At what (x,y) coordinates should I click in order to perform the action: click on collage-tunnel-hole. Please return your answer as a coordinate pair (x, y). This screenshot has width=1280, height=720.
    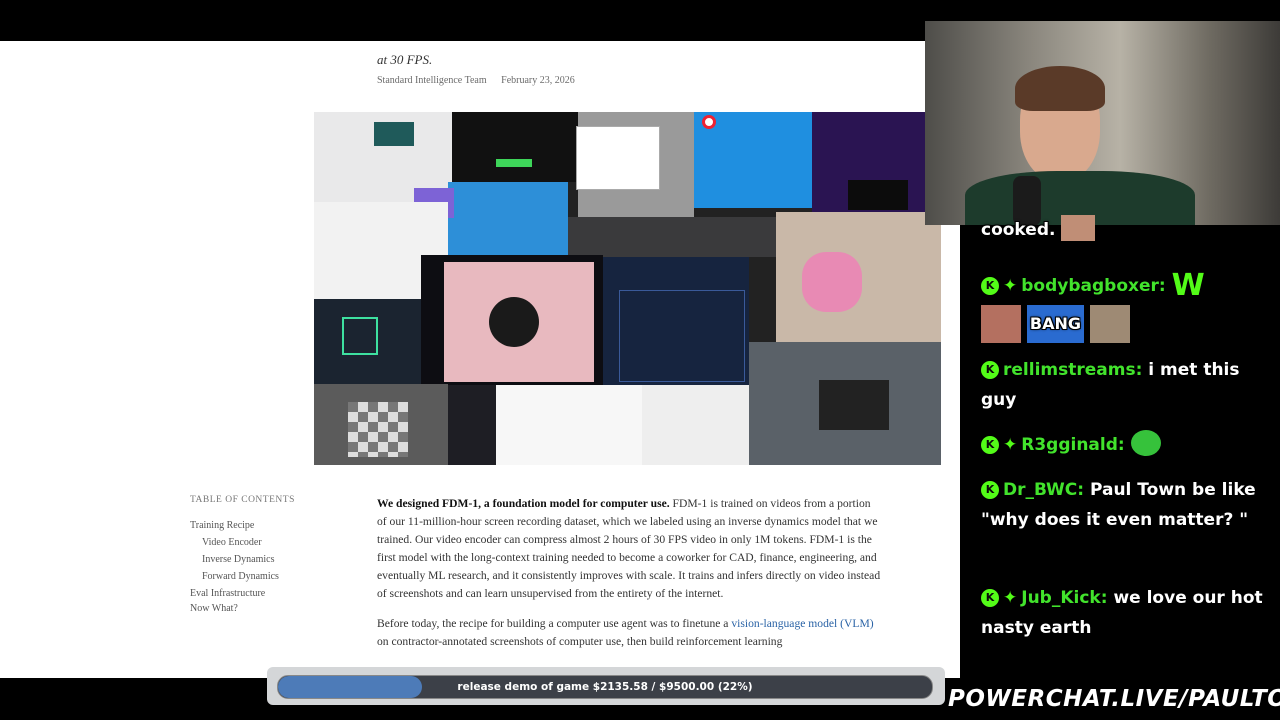
    Looking at the image, I should click on (514, 322).